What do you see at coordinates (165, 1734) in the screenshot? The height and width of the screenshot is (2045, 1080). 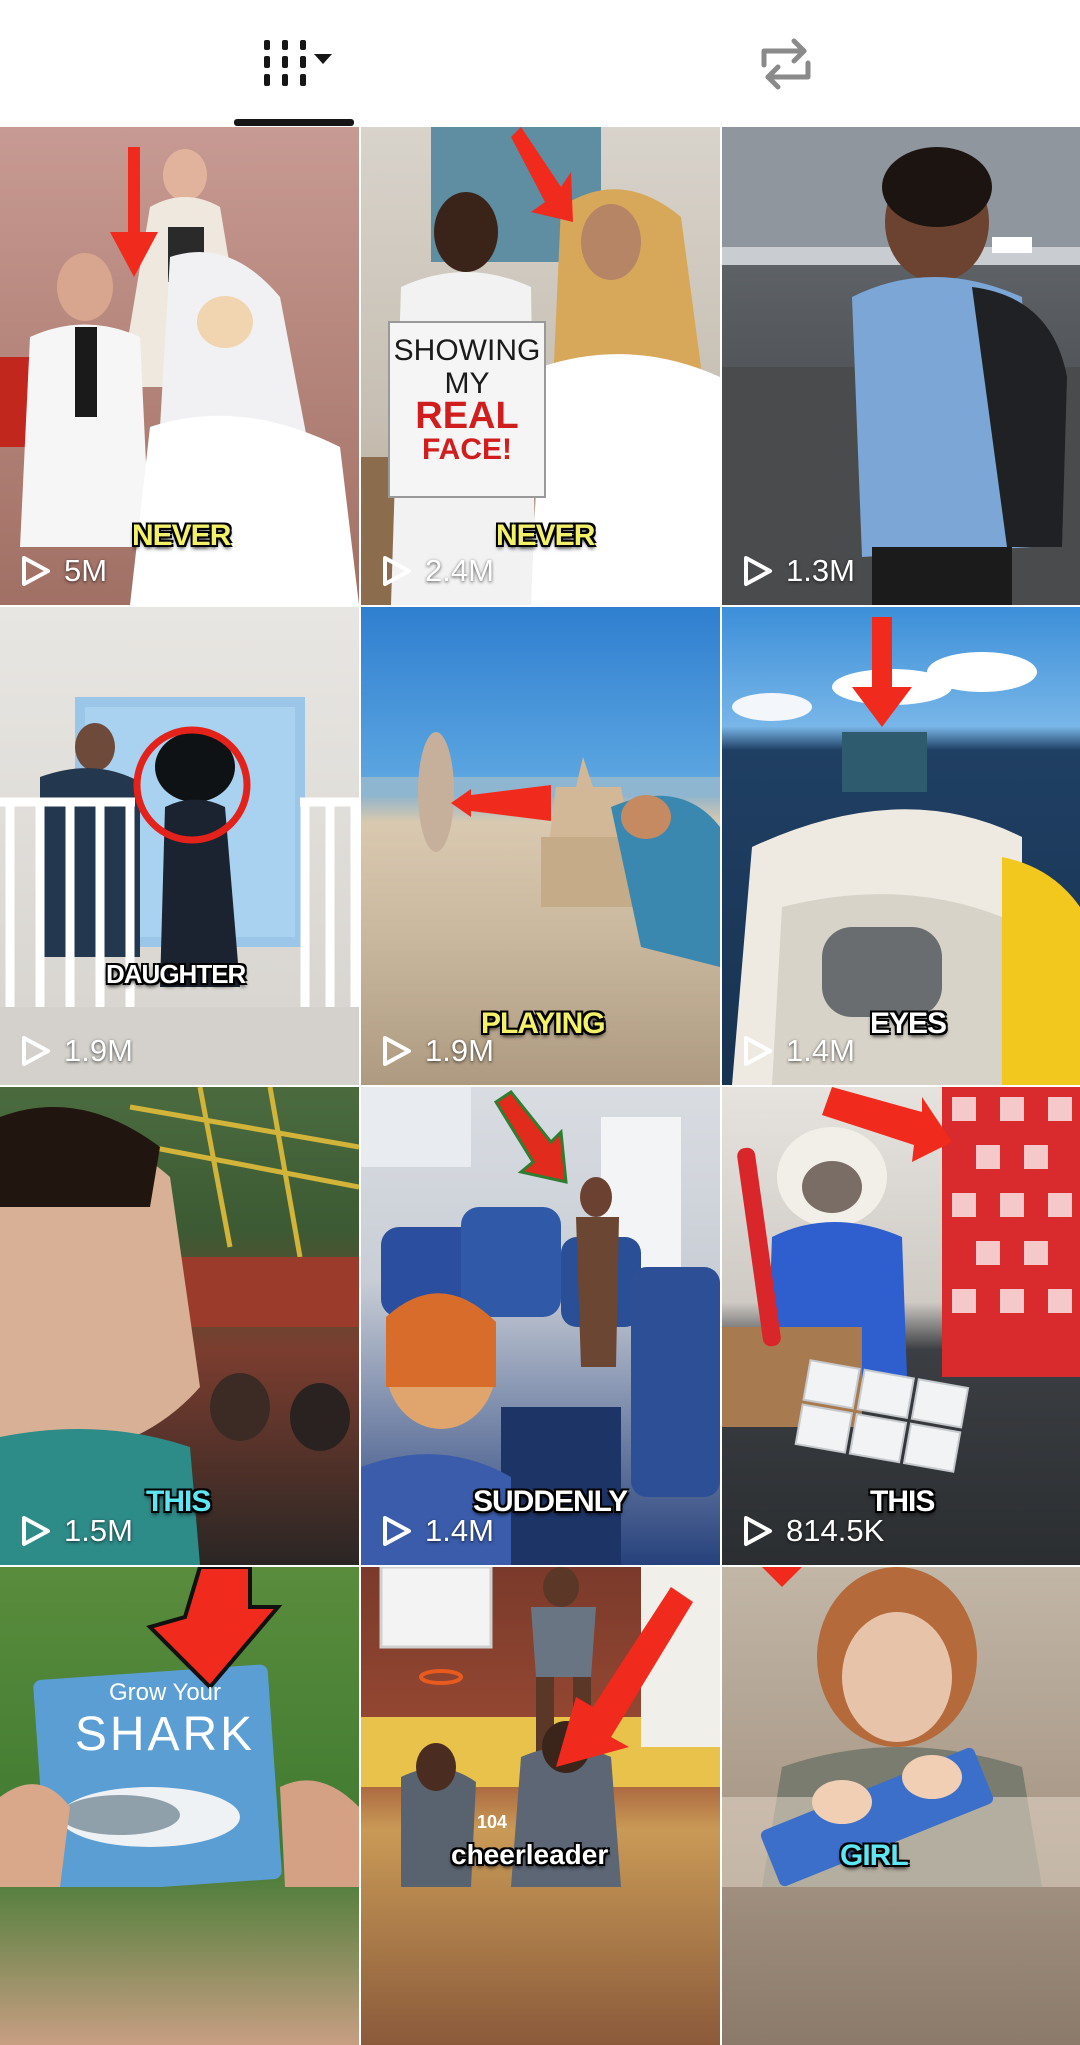 I see `book-title: SHARK` at bounding box center [165, 1734].